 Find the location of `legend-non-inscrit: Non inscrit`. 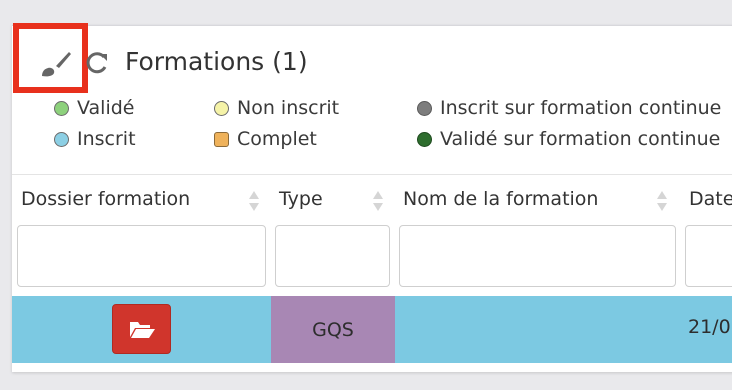

legend-non-inscrit: Non inscrit is located at coordinates (276, 108).